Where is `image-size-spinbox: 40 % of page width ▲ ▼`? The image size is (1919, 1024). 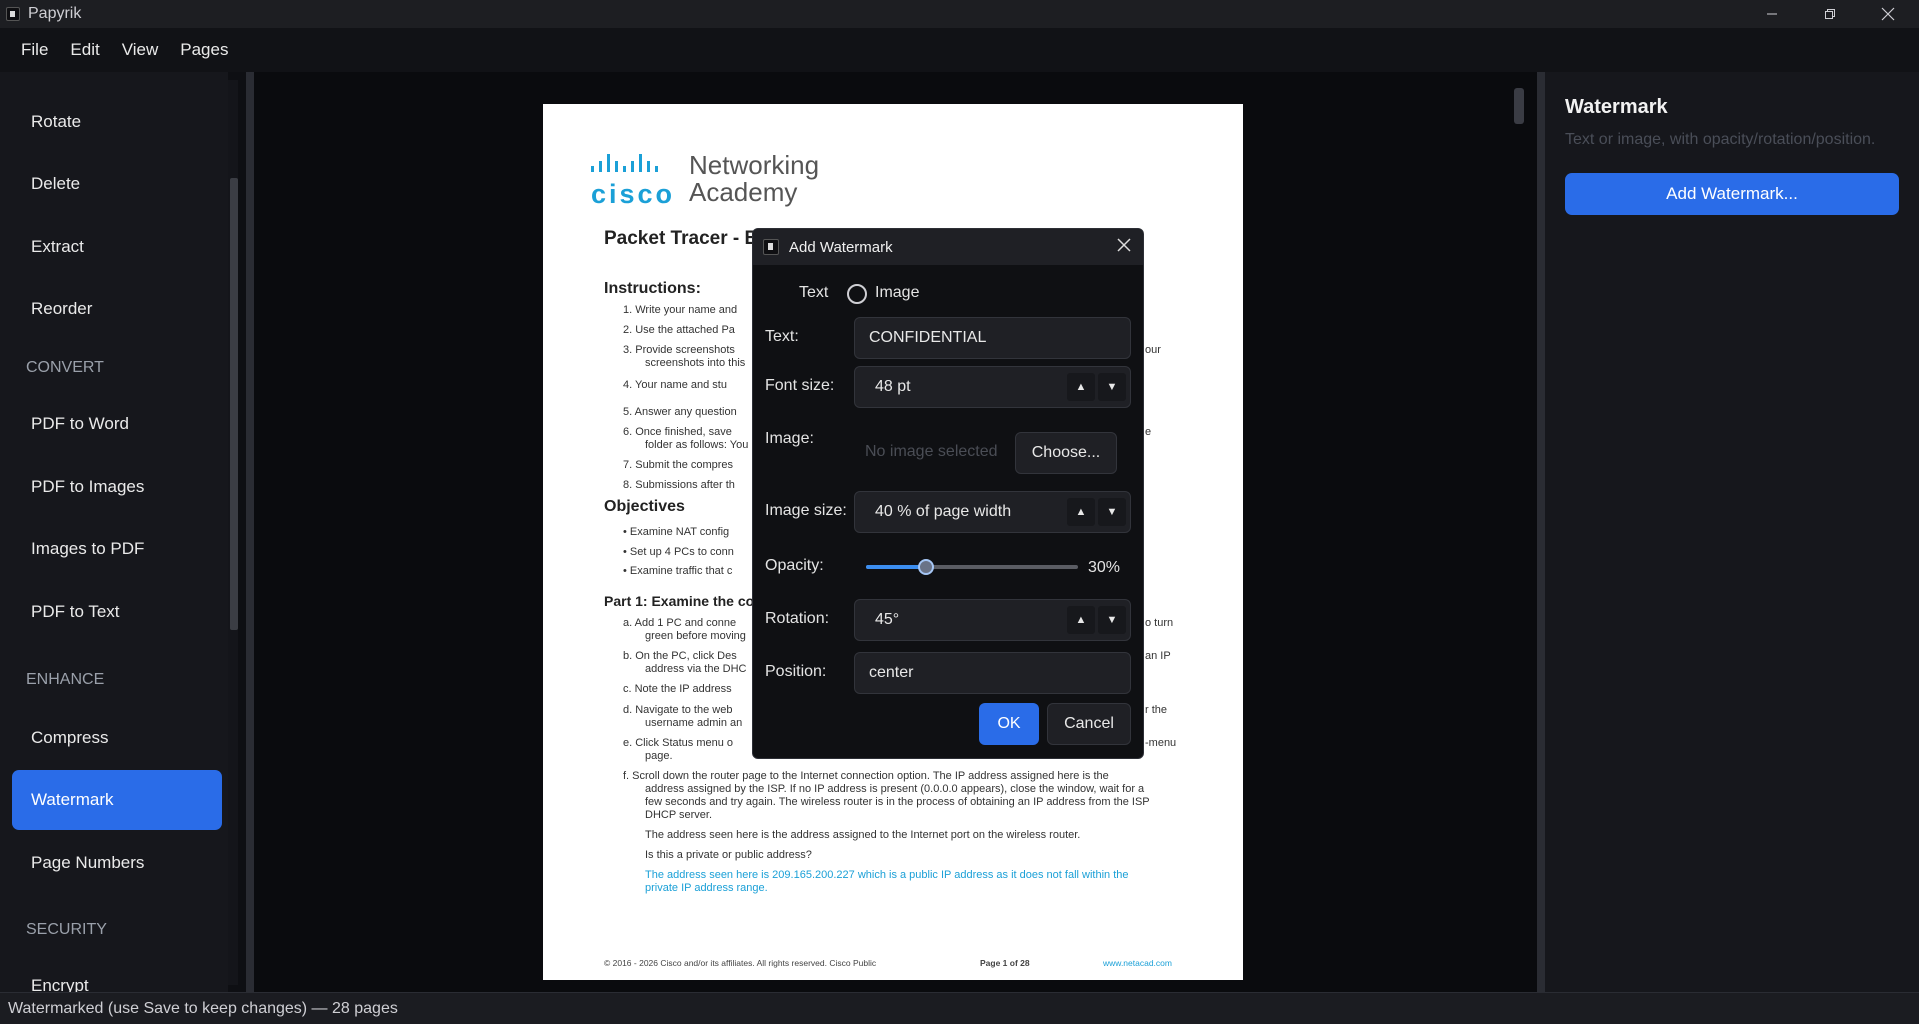
image-size-spinbox: 40 % of page width ▲ ▼ is located at coordinates (992, 512).